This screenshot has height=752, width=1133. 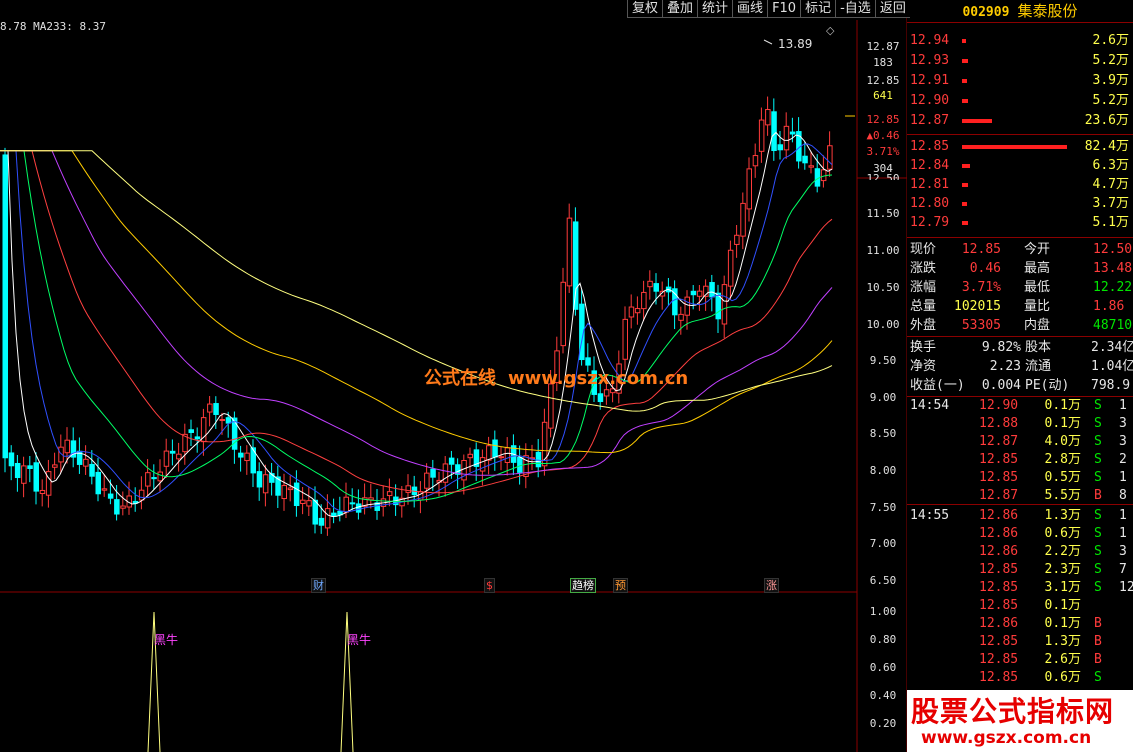 What do you see at coordinates (892, 9) in the screenshot?
I see `toolbar-button-7: 返回` at bounding box center [892, 9].